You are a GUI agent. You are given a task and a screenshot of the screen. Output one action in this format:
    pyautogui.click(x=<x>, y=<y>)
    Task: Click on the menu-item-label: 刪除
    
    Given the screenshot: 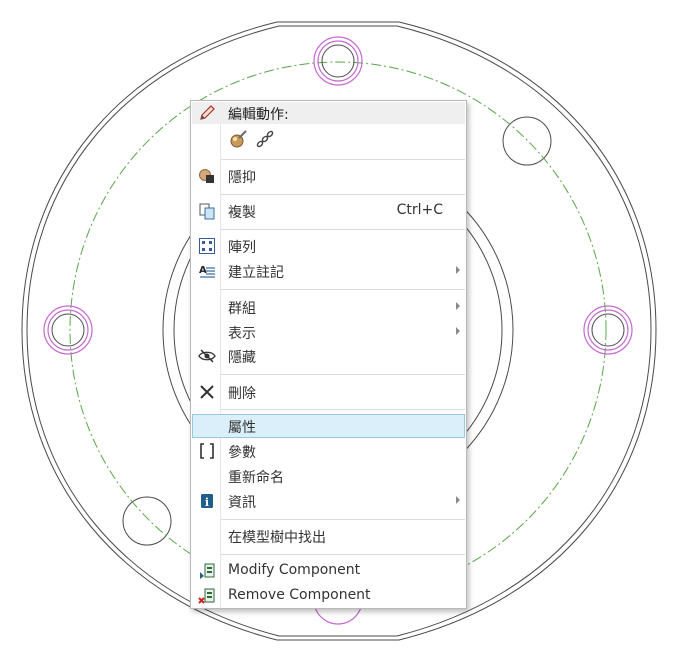 What is the action you would take?
    pyautogui.click(x=242, y=394)
    